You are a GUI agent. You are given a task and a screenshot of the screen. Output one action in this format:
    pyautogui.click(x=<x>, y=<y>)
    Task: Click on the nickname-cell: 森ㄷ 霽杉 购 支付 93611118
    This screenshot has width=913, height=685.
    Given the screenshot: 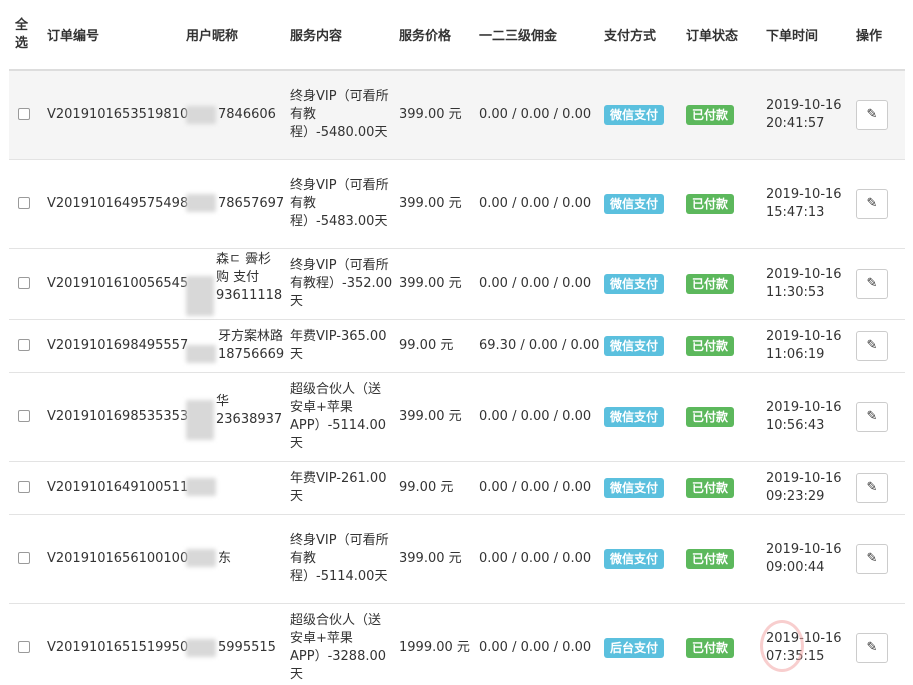 What is the action you would take?
    pyautogui.click(x=238, y=283)
    